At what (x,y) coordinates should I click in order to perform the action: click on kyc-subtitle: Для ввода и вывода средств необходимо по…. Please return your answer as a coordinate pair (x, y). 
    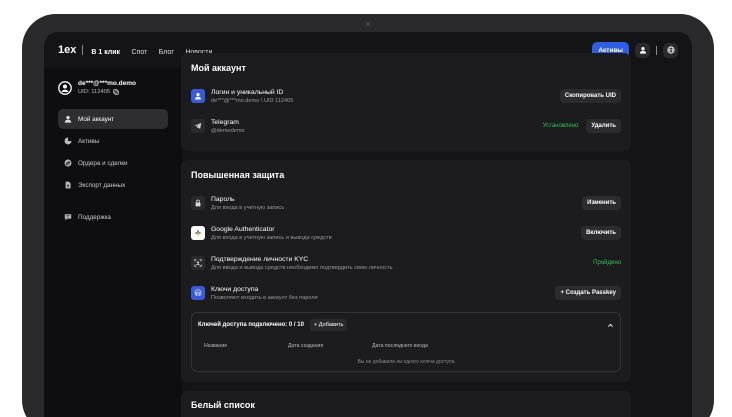
    Looking at the image, I should click on (302, 267).